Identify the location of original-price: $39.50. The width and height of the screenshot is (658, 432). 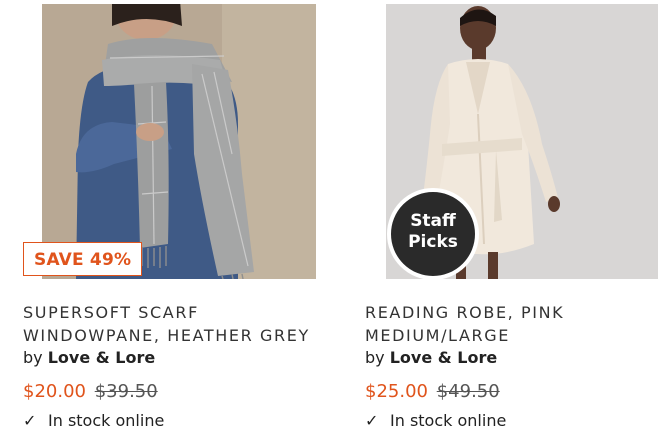
(126, 391).